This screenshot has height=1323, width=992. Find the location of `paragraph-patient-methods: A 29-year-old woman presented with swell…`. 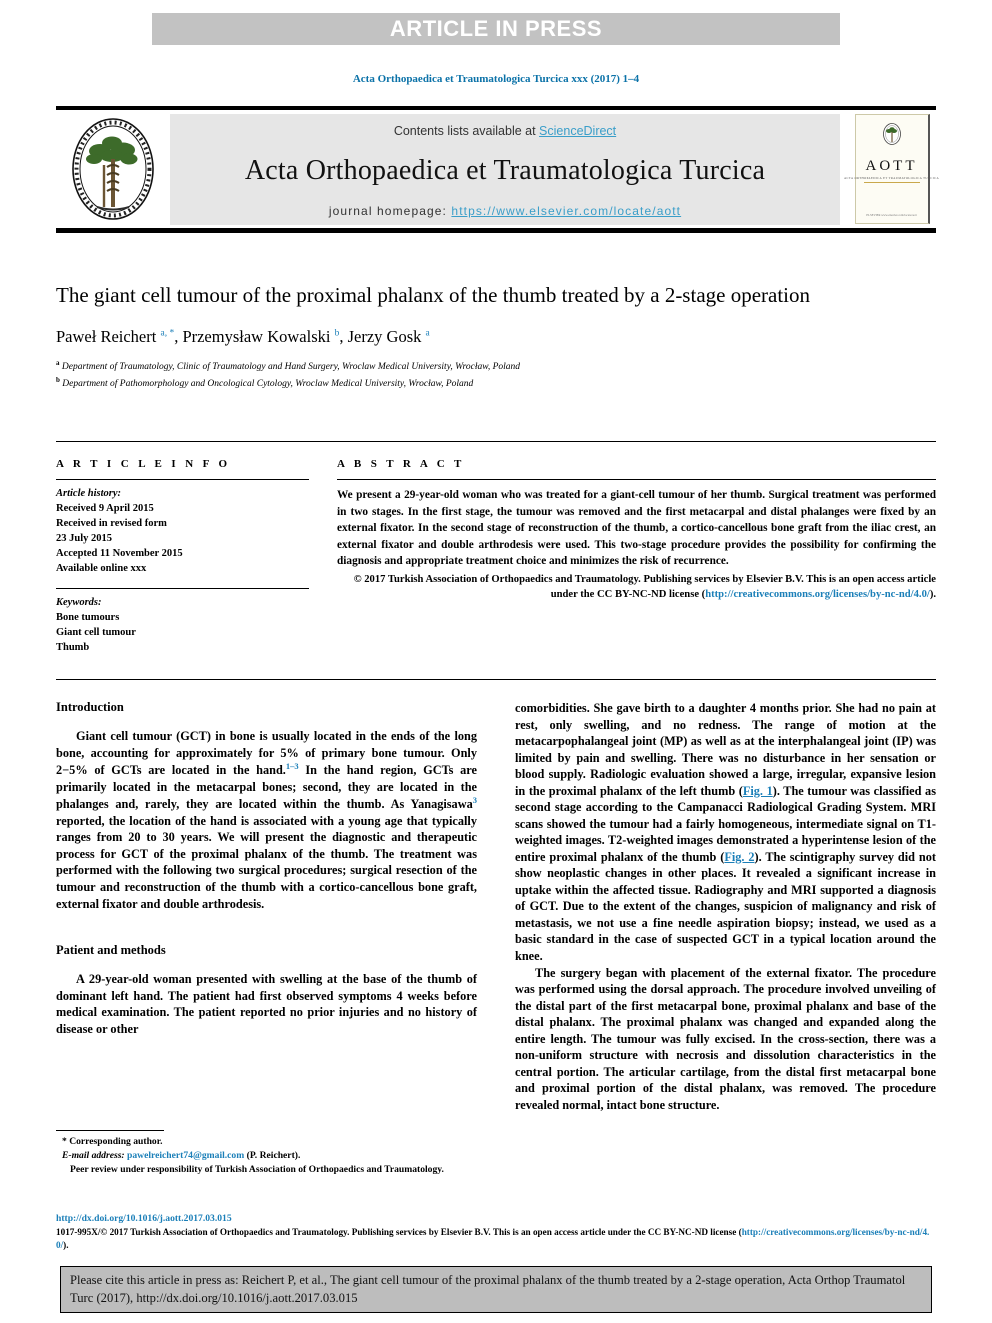

paragraph-patient-methods: A 29-year-old woman presented with swell… is located at coordinates (266, 1004).